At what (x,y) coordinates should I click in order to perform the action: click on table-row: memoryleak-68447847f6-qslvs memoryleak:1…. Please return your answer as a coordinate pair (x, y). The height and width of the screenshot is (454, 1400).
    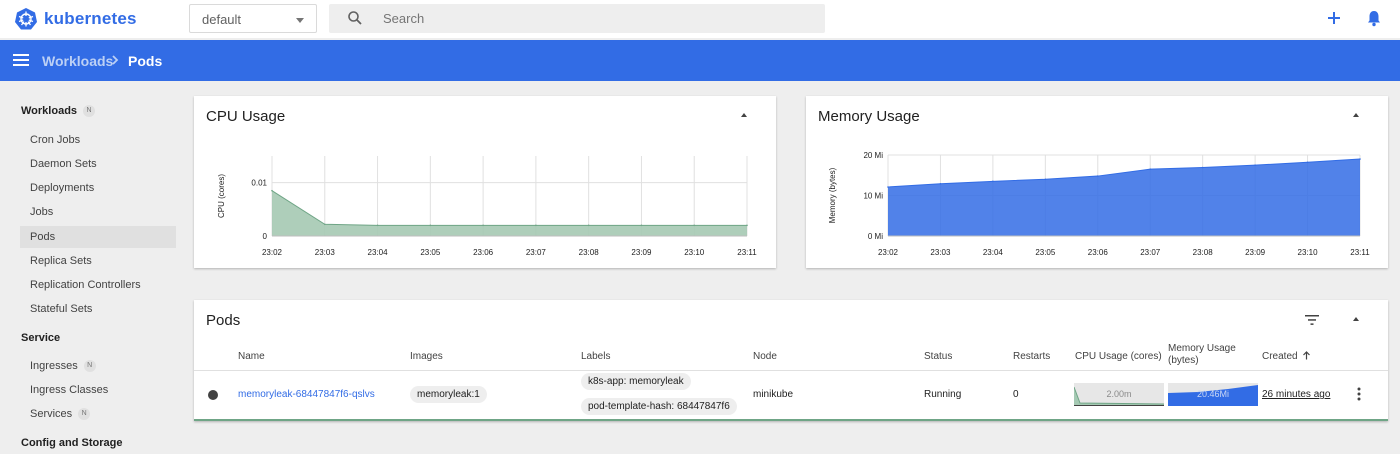
    Looking at the image, I should click on (791, 395).